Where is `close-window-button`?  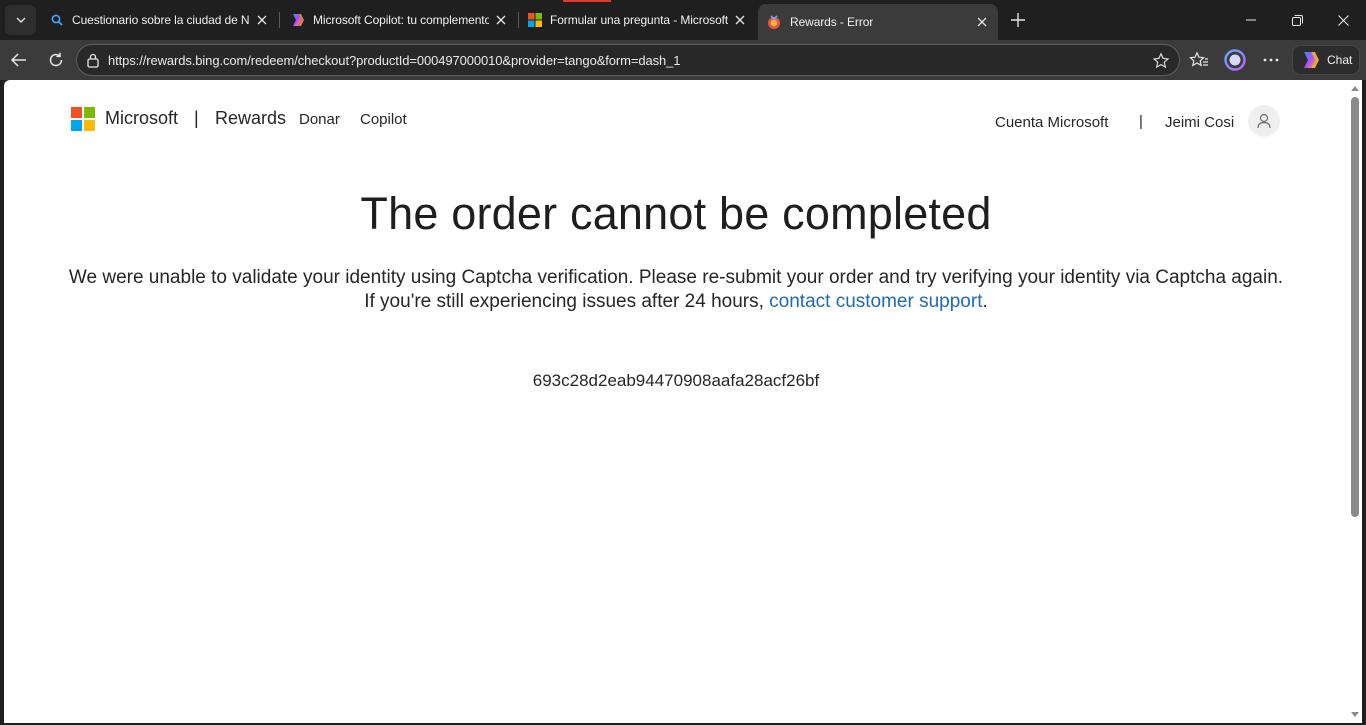
close-window-button is located at coordinates (1343, 20).